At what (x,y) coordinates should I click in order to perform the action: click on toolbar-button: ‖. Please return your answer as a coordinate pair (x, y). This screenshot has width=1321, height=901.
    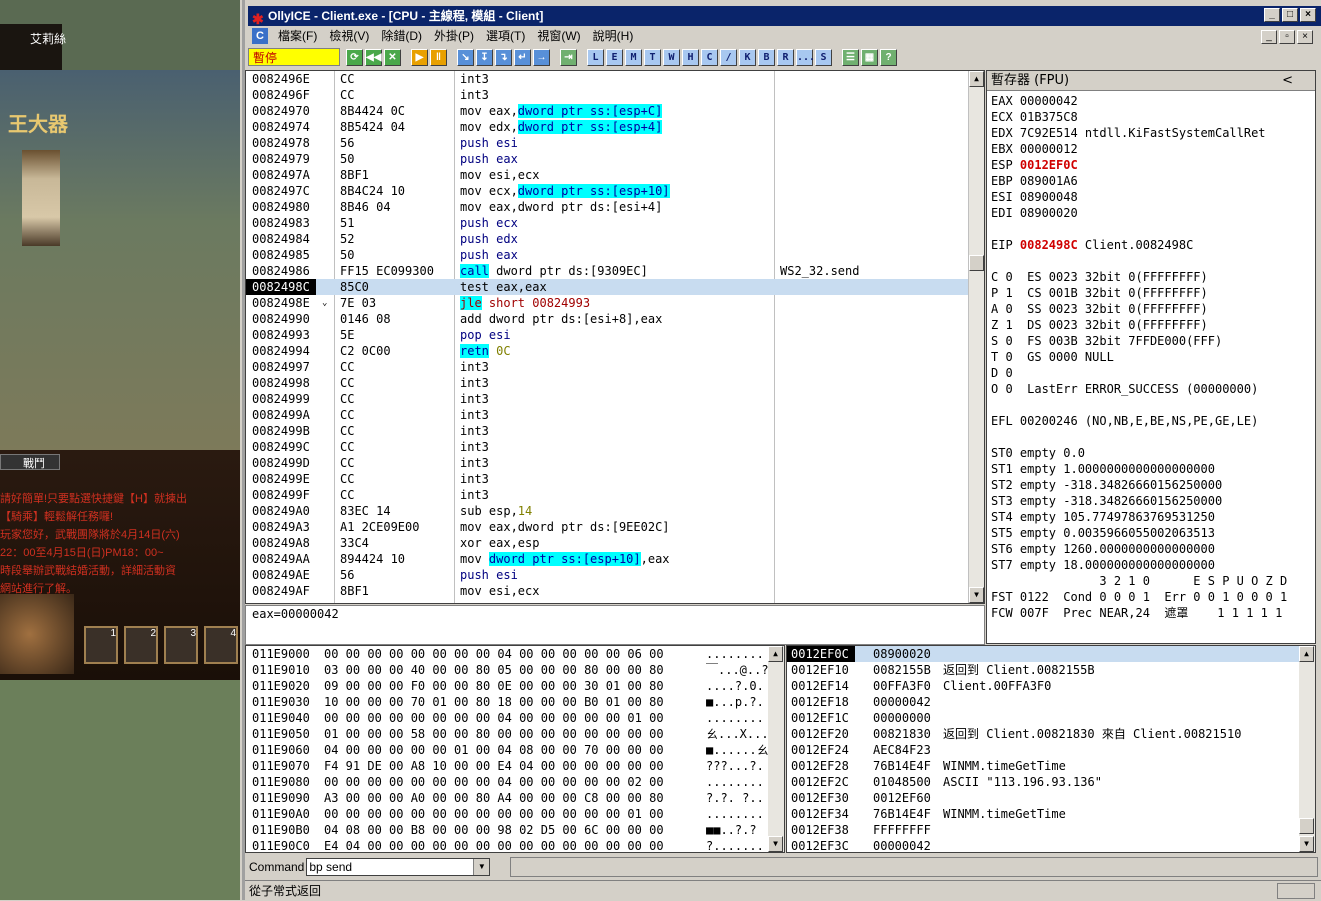
    Looking at the image, I should click on (438, 57).